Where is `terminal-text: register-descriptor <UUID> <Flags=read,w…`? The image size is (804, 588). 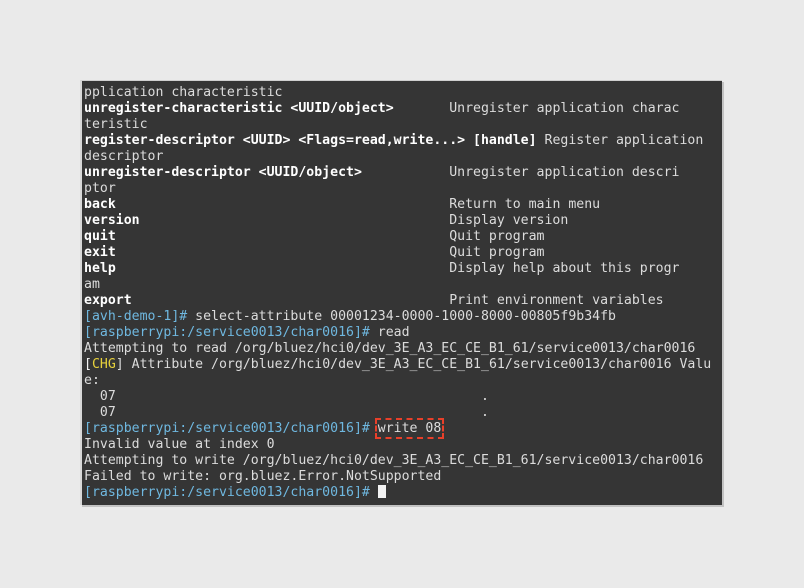
terminal-text: register-descriptor <UUID> <Flags=read,w… is located at coordinates (310, 140).